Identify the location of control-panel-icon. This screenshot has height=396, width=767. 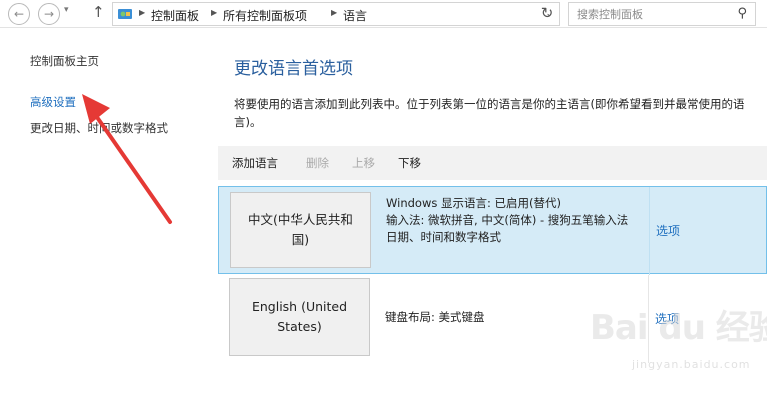
(125, 14).